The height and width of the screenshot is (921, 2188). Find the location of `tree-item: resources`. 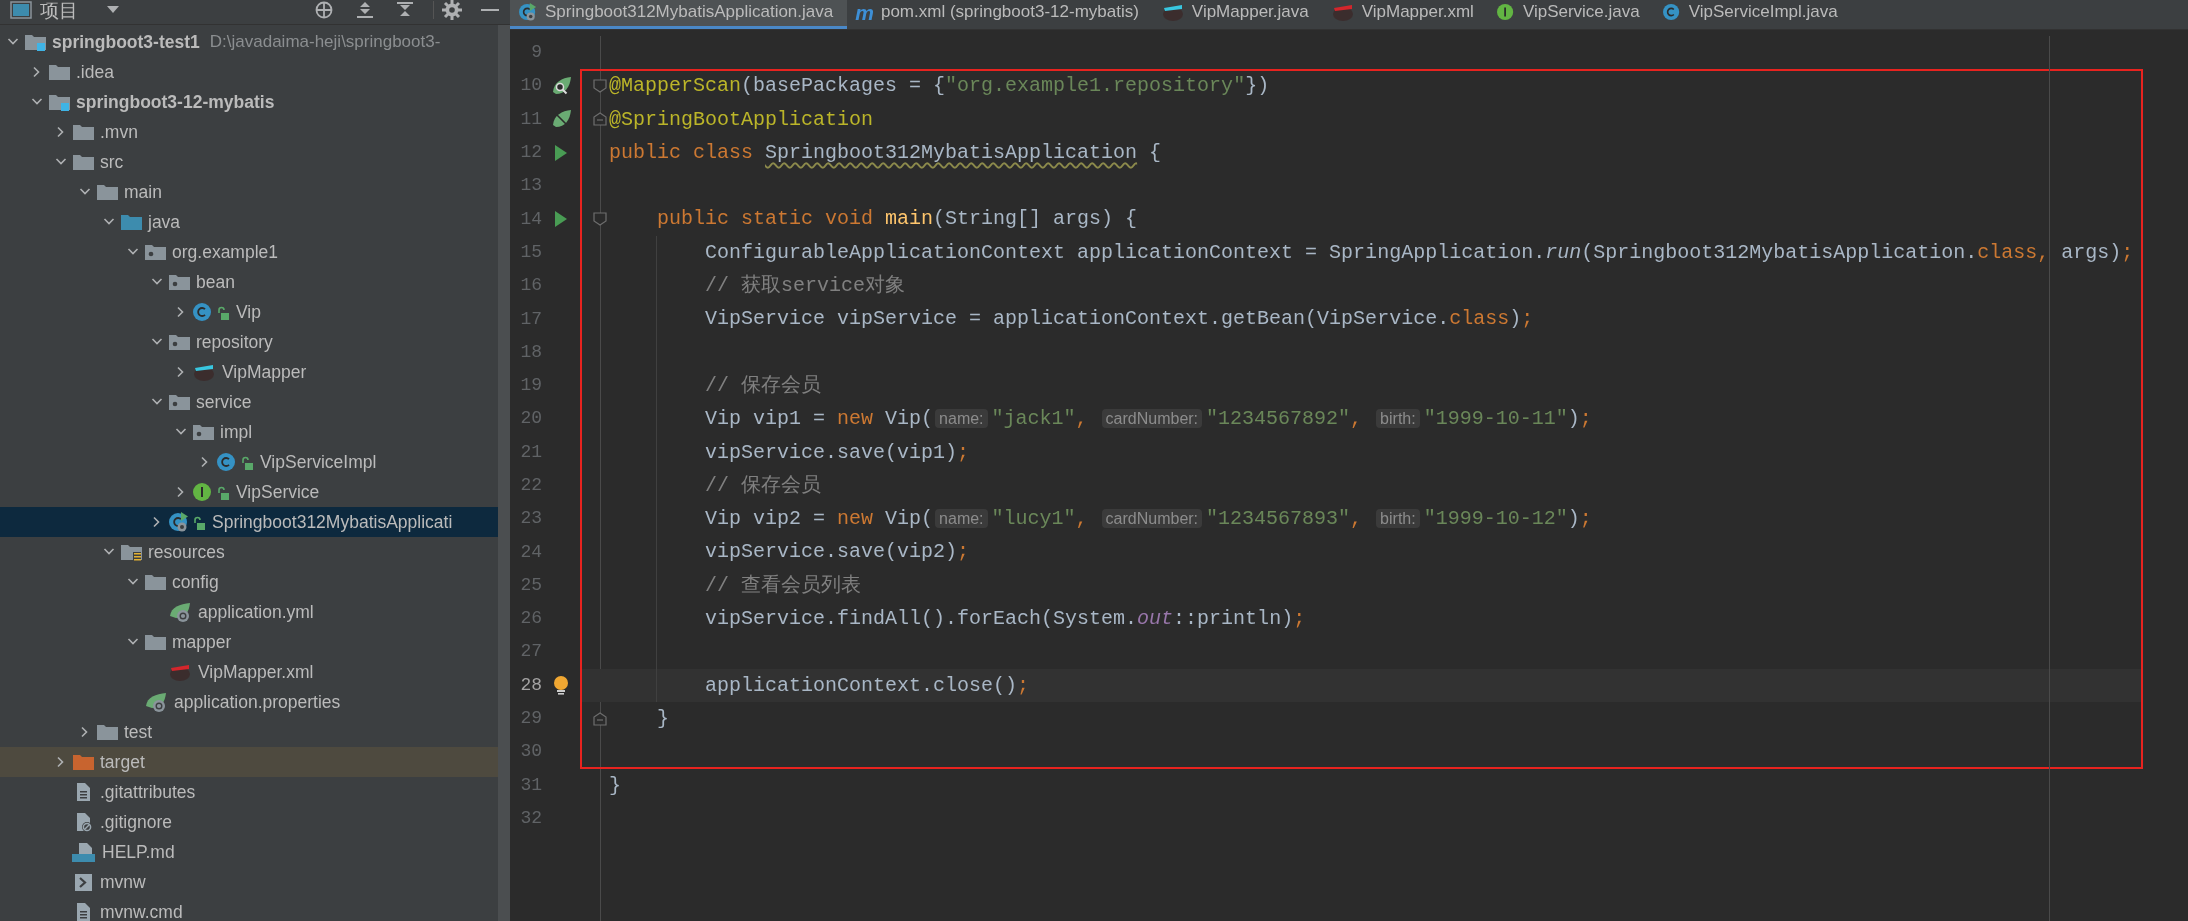

tree-item: resources is located at coordinates (249, 552).